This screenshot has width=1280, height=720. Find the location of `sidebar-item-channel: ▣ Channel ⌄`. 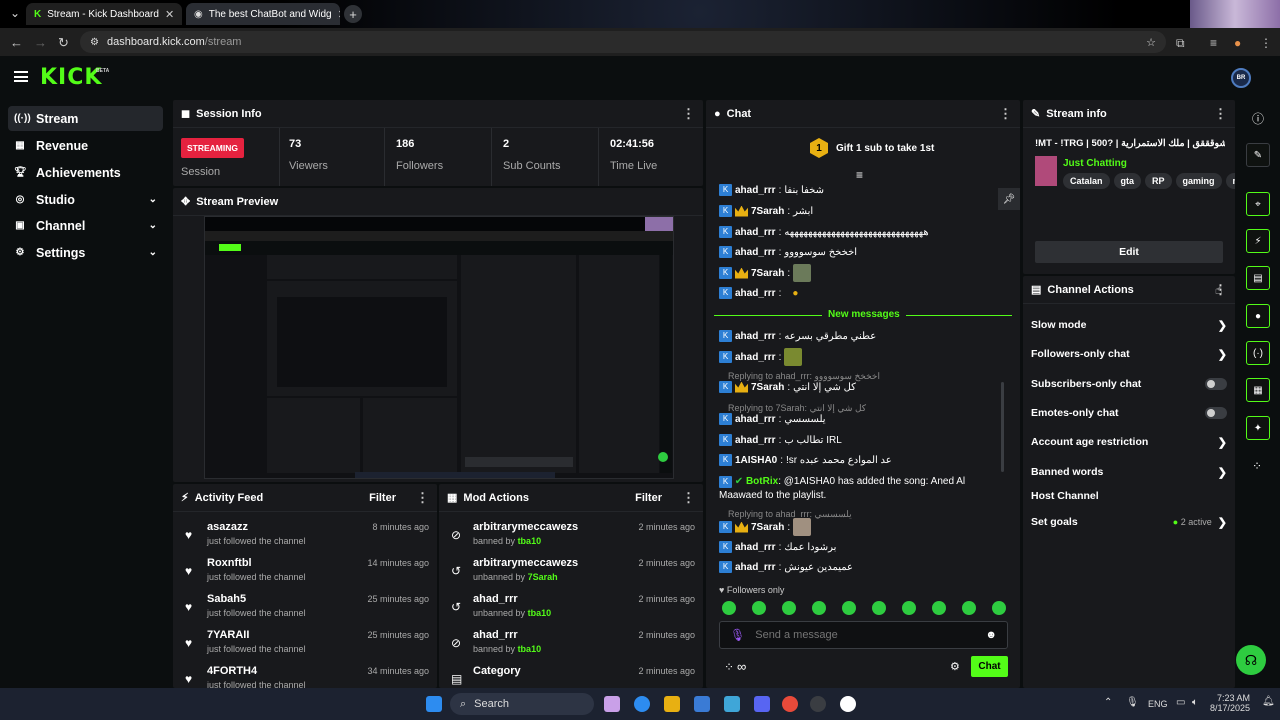

sidebar-item-channel: ▣ Channel ⌄ is located at coordinates (85, 225).